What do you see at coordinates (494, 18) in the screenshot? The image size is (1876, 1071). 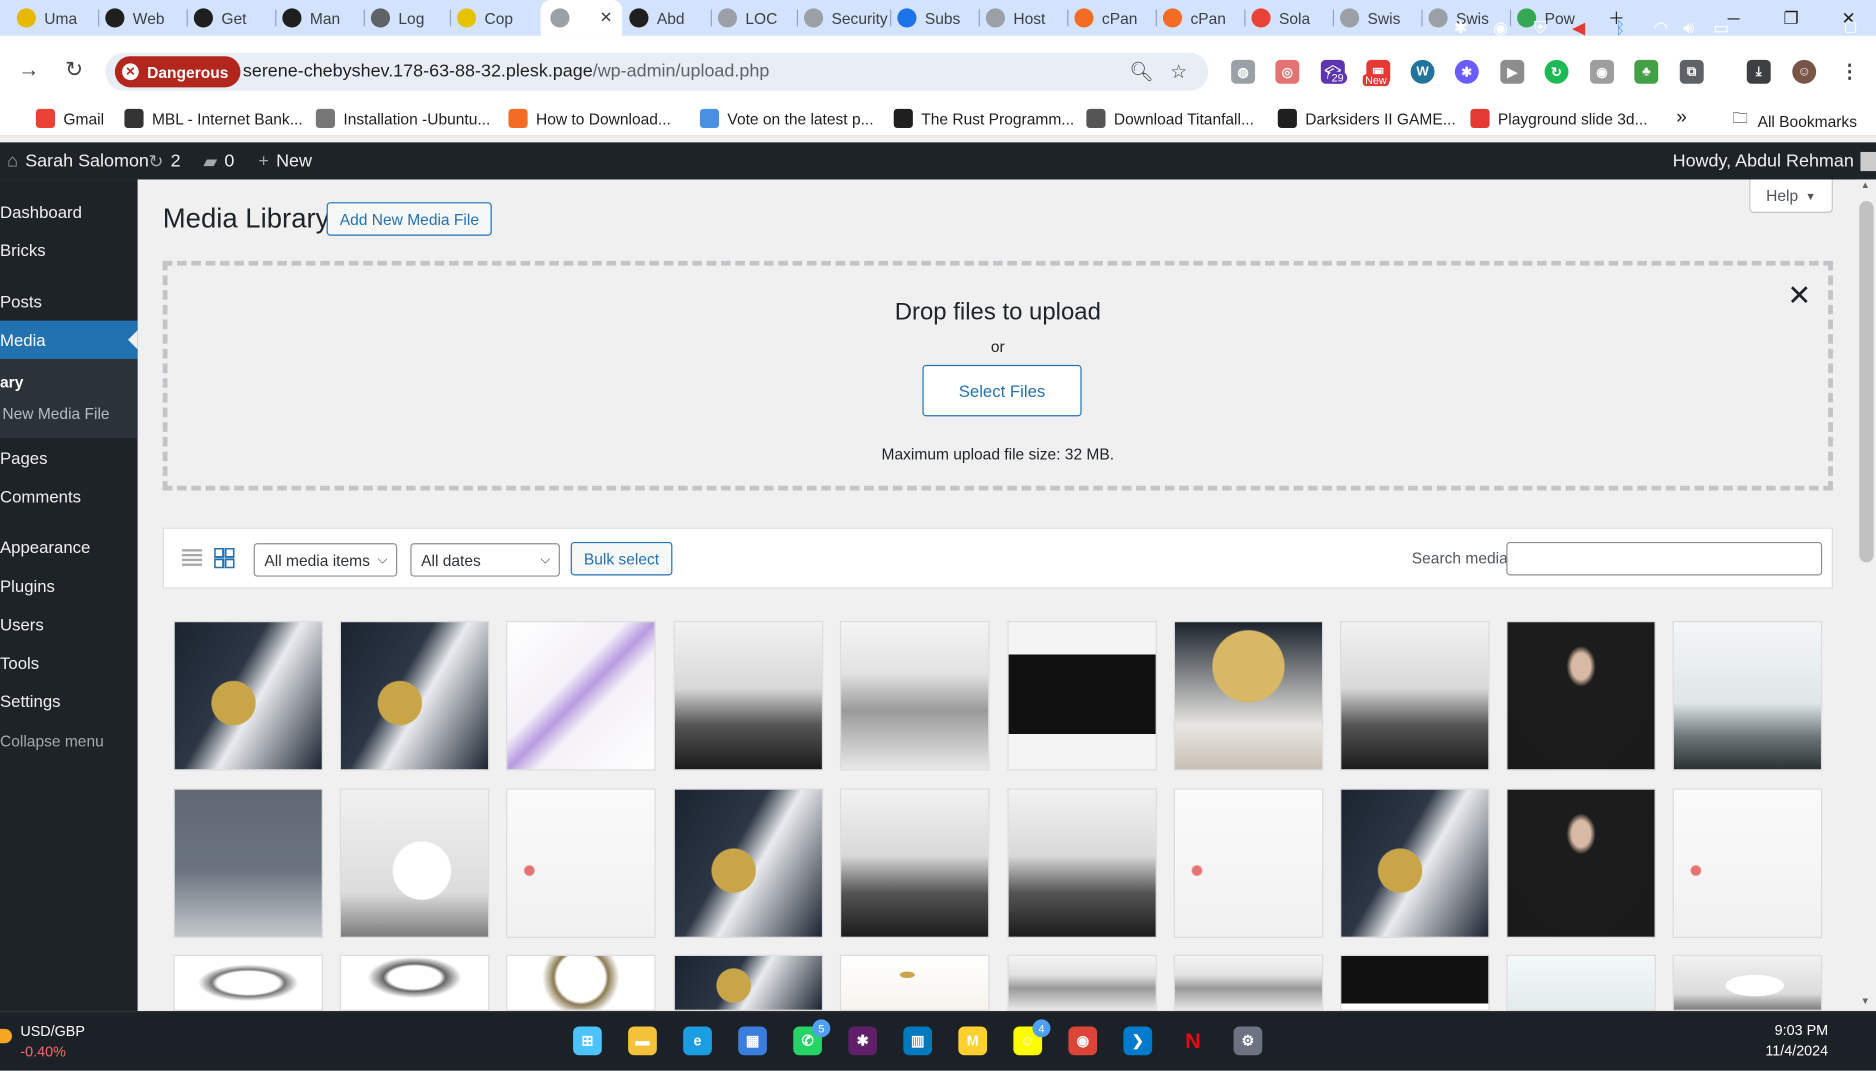 I see `browser-tab: Cop` at bounding box center [494, 18].